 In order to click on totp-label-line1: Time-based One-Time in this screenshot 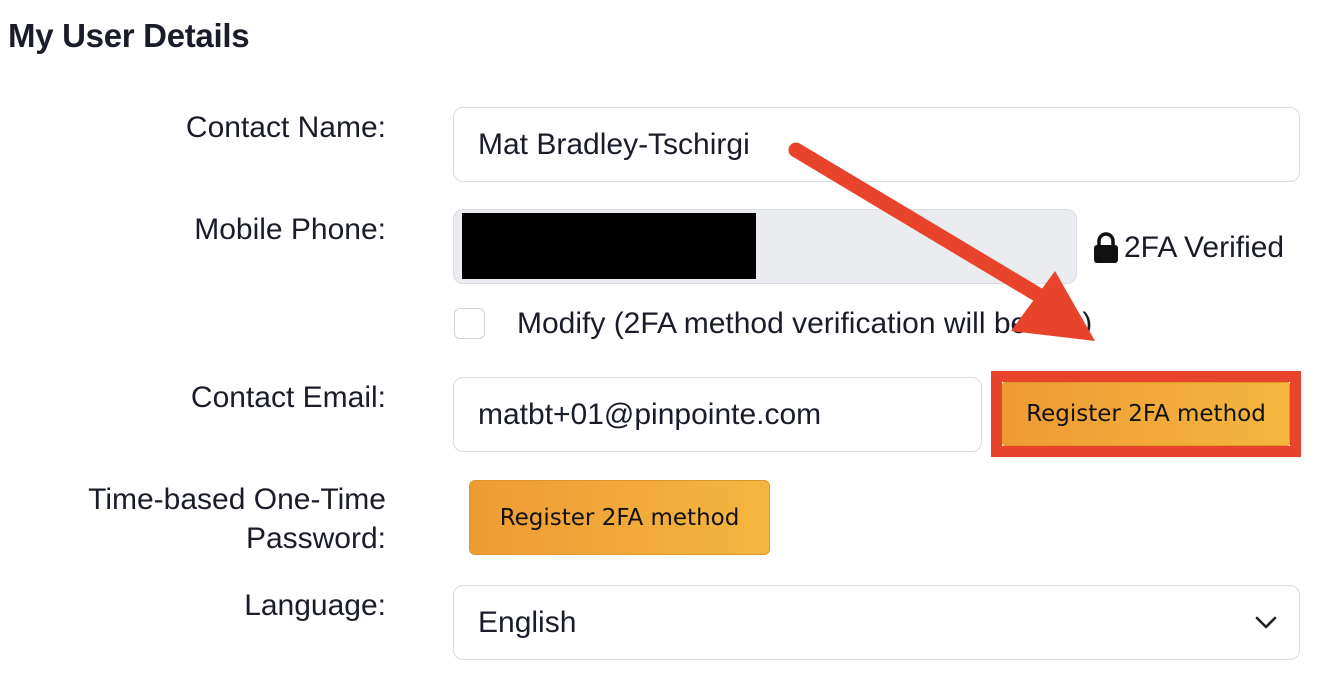, I will do `click(237, 499)`.